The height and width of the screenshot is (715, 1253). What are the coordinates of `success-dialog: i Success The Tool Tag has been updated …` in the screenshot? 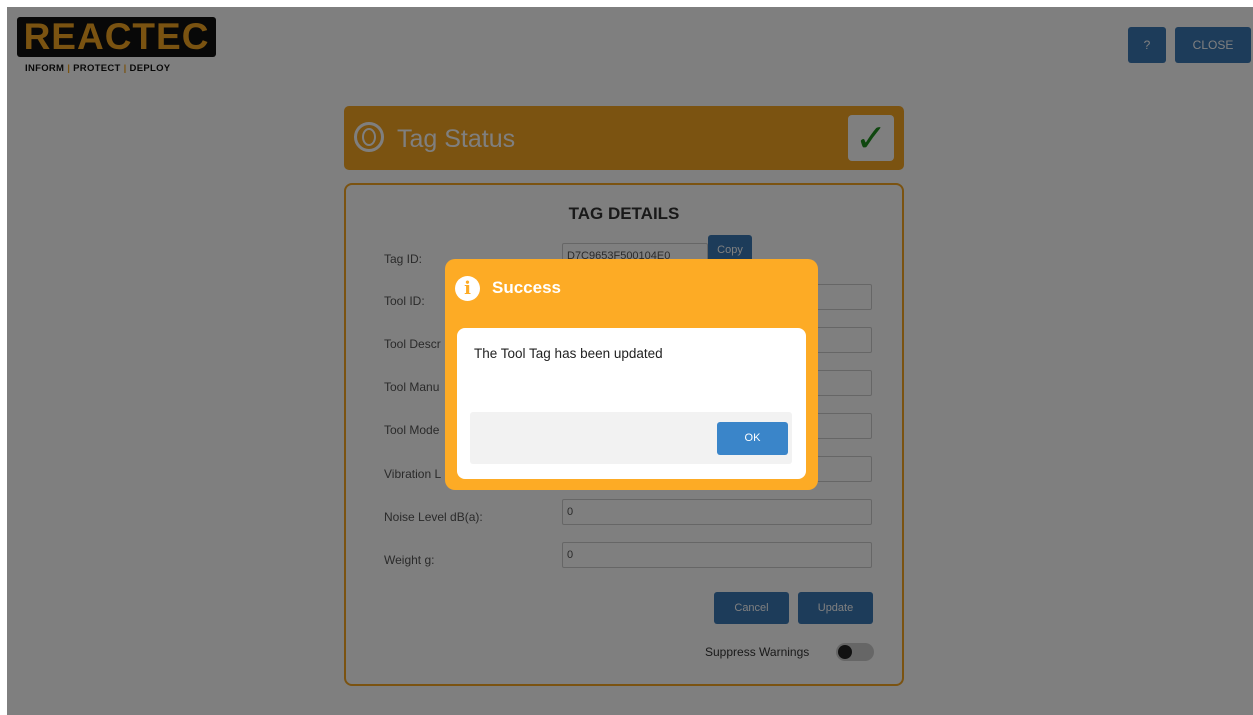 It's located at (631, 374).